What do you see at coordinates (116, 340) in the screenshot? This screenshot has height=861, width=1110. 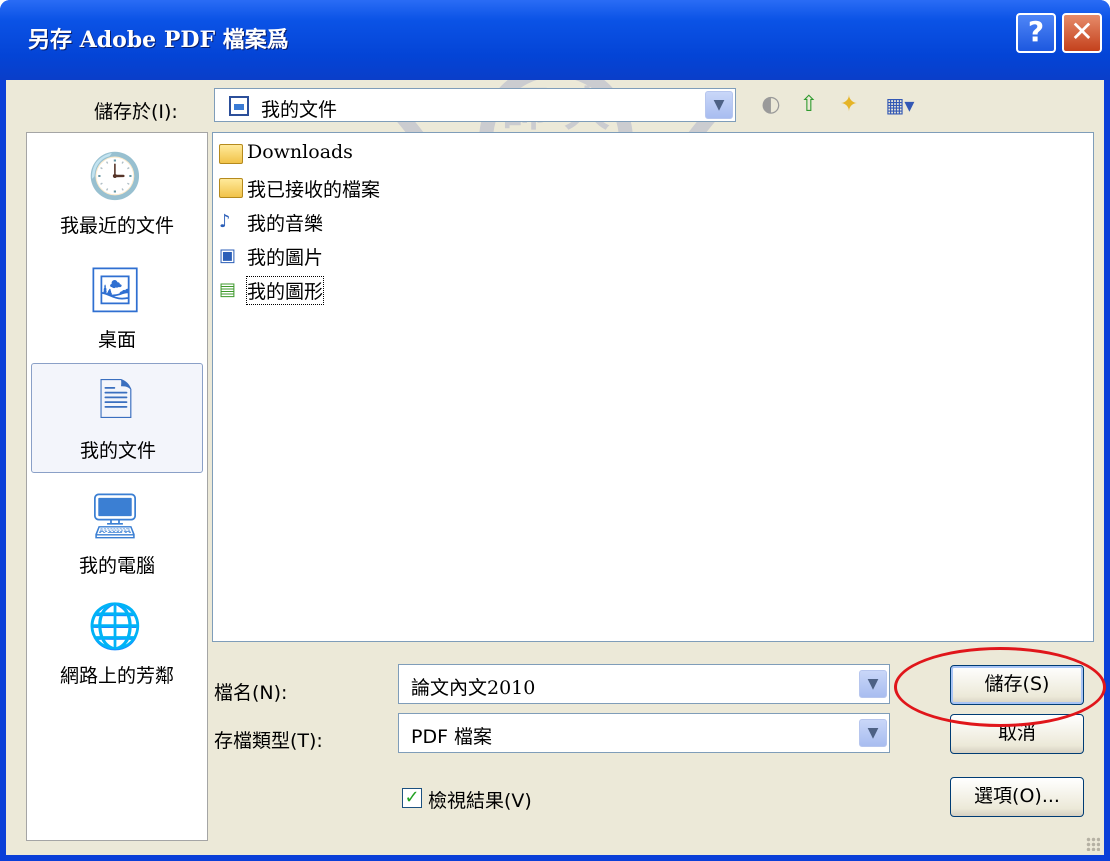 I see `place-label: 桌面` at bounding box center [116, 340].